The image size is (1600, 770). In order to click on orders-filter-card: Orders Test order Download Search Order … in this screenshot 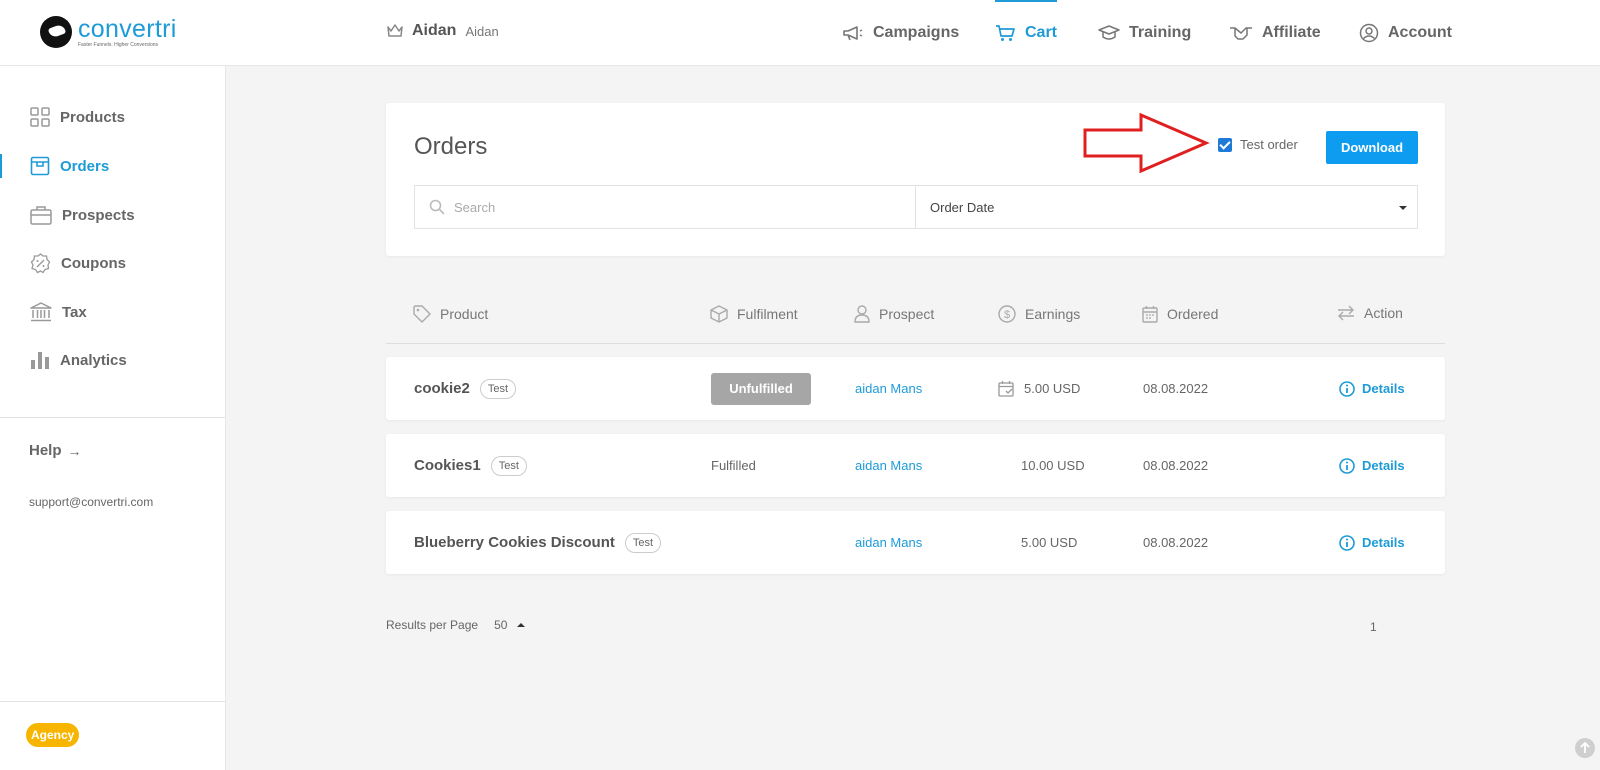, I will do `click(915, 179)`.